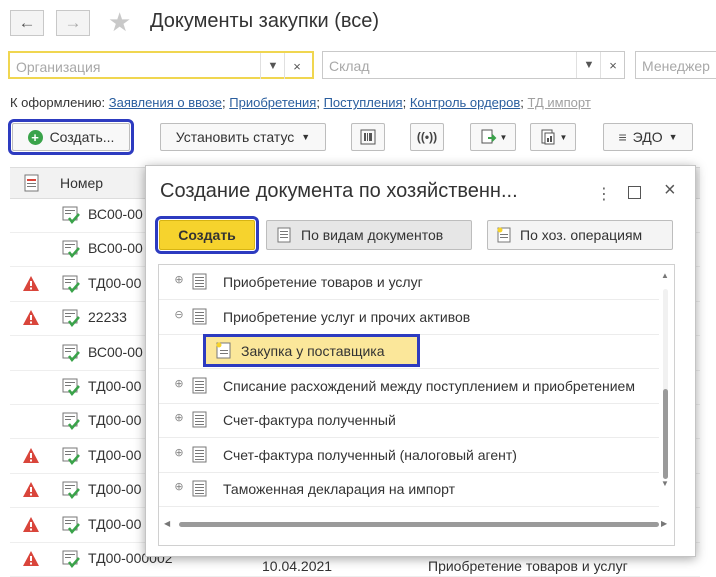 The width and height of the screenshot is (716, 577). What do you see at coordinates (409, 351) in the screenshot?
I see `tree-item: Закупка у поставщика` at bounding box center [409, 351].